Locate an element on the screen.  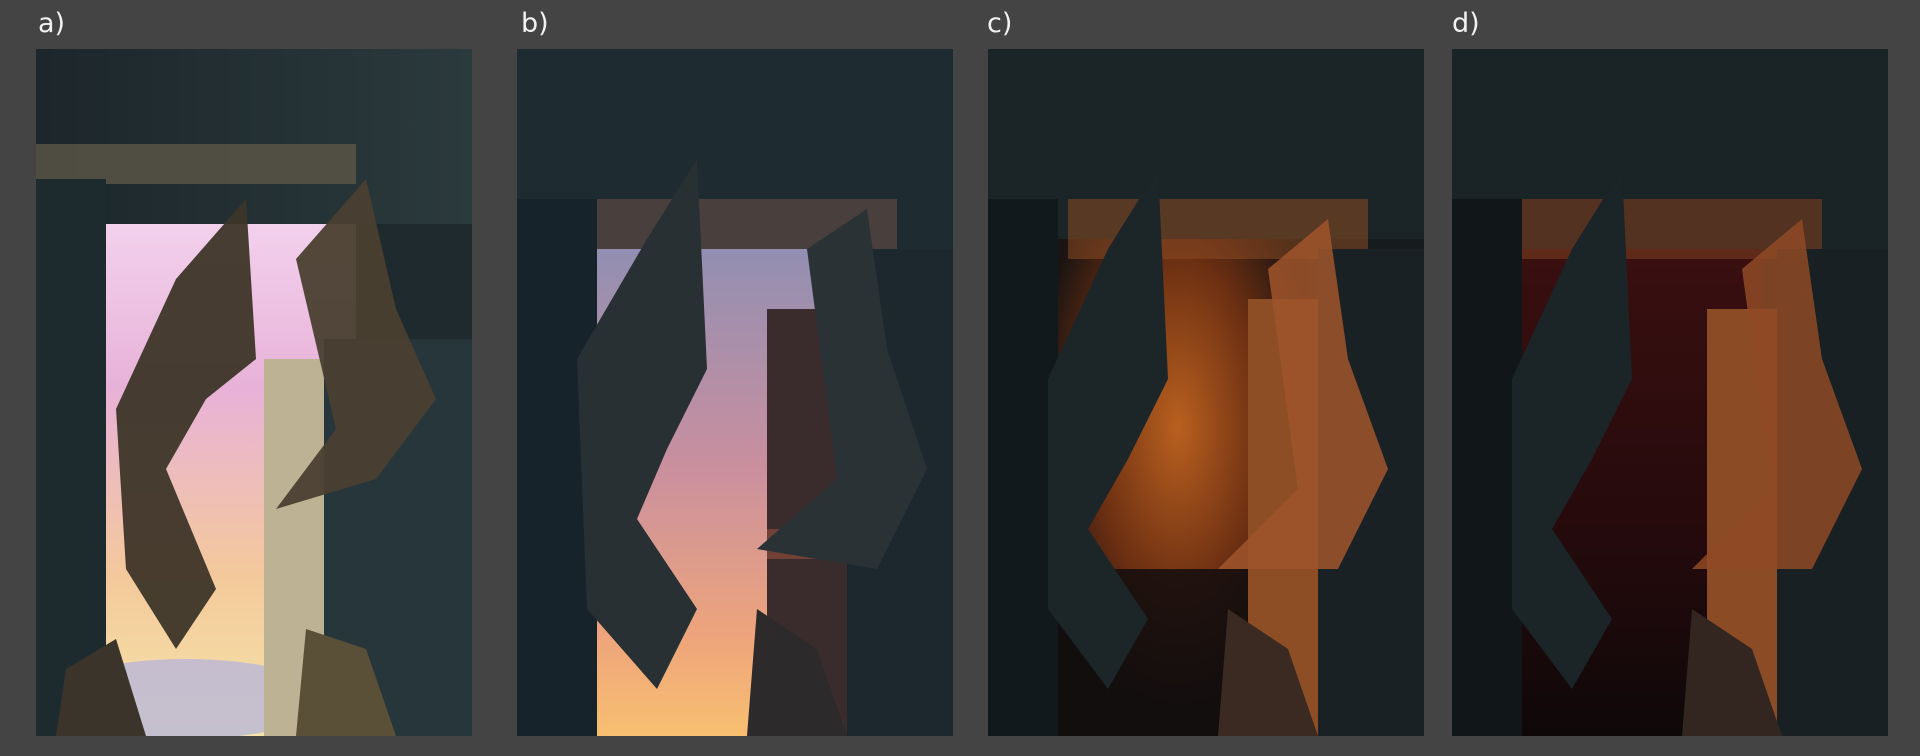
panel-d-label: d) is located at coordinates (1466, 23).